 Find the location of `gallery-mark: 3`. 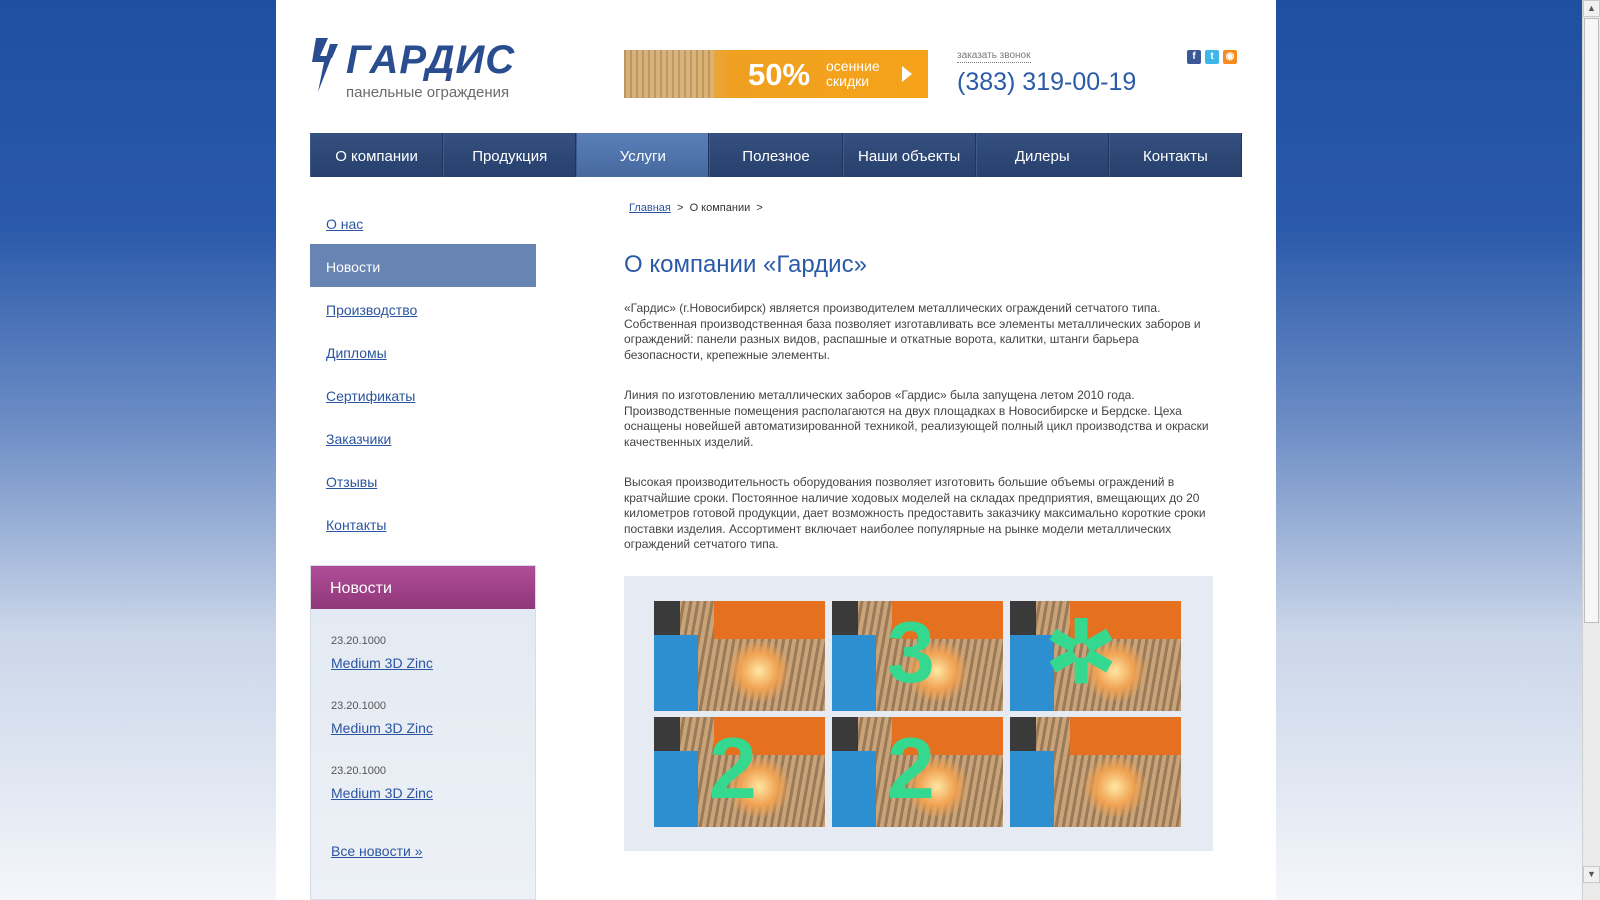

gallery-mark: 3 is located at coordinates (911, 653).